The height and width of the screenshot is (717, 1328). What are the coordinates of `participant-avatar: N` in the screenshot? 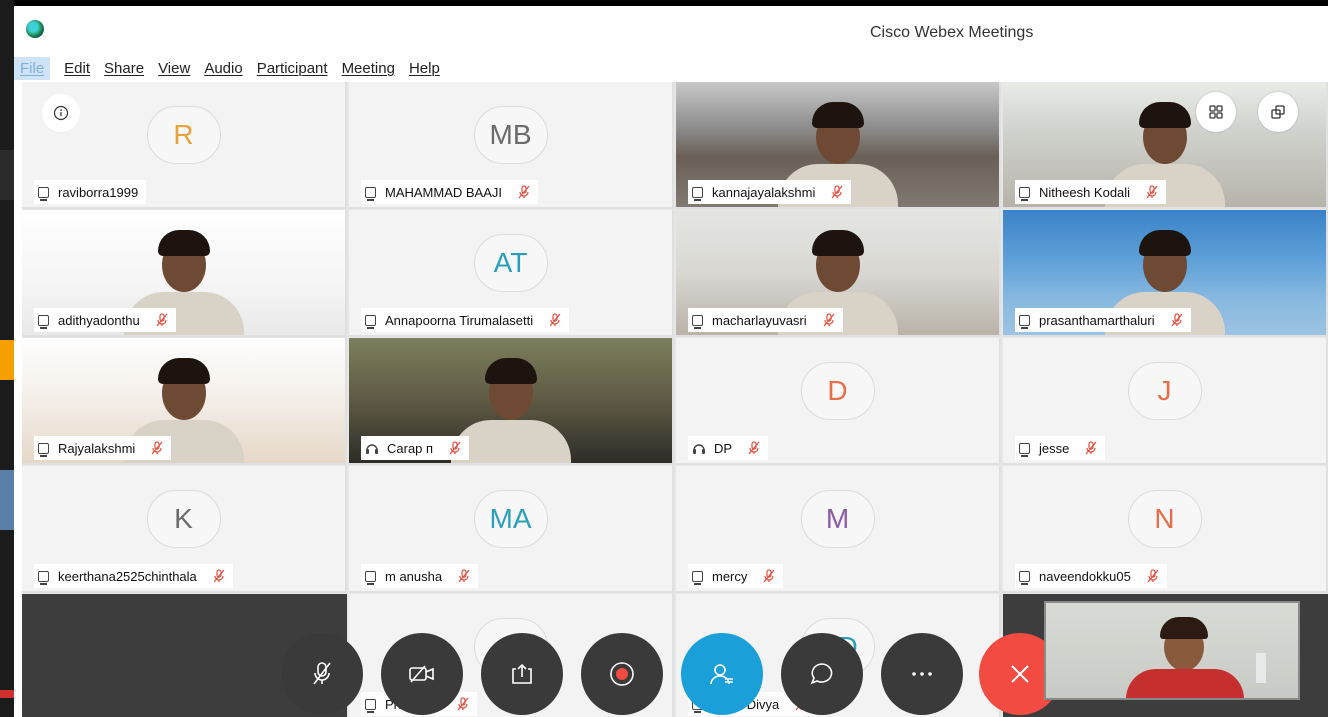 It's located at (1164, 519).